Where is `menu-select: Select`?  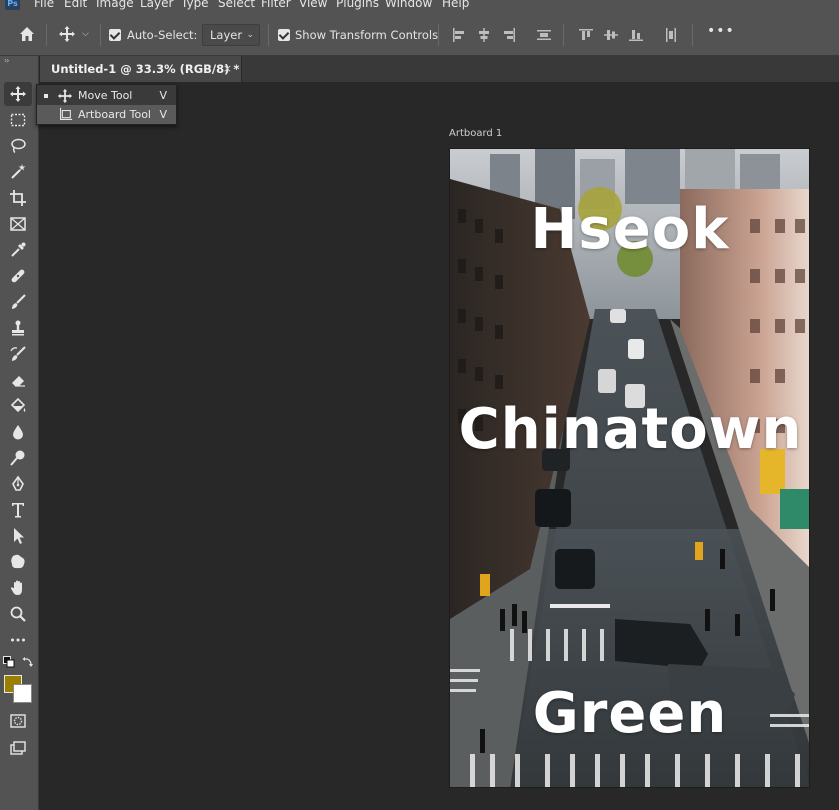
menu-select: Select is located at coordinates (236, 5).